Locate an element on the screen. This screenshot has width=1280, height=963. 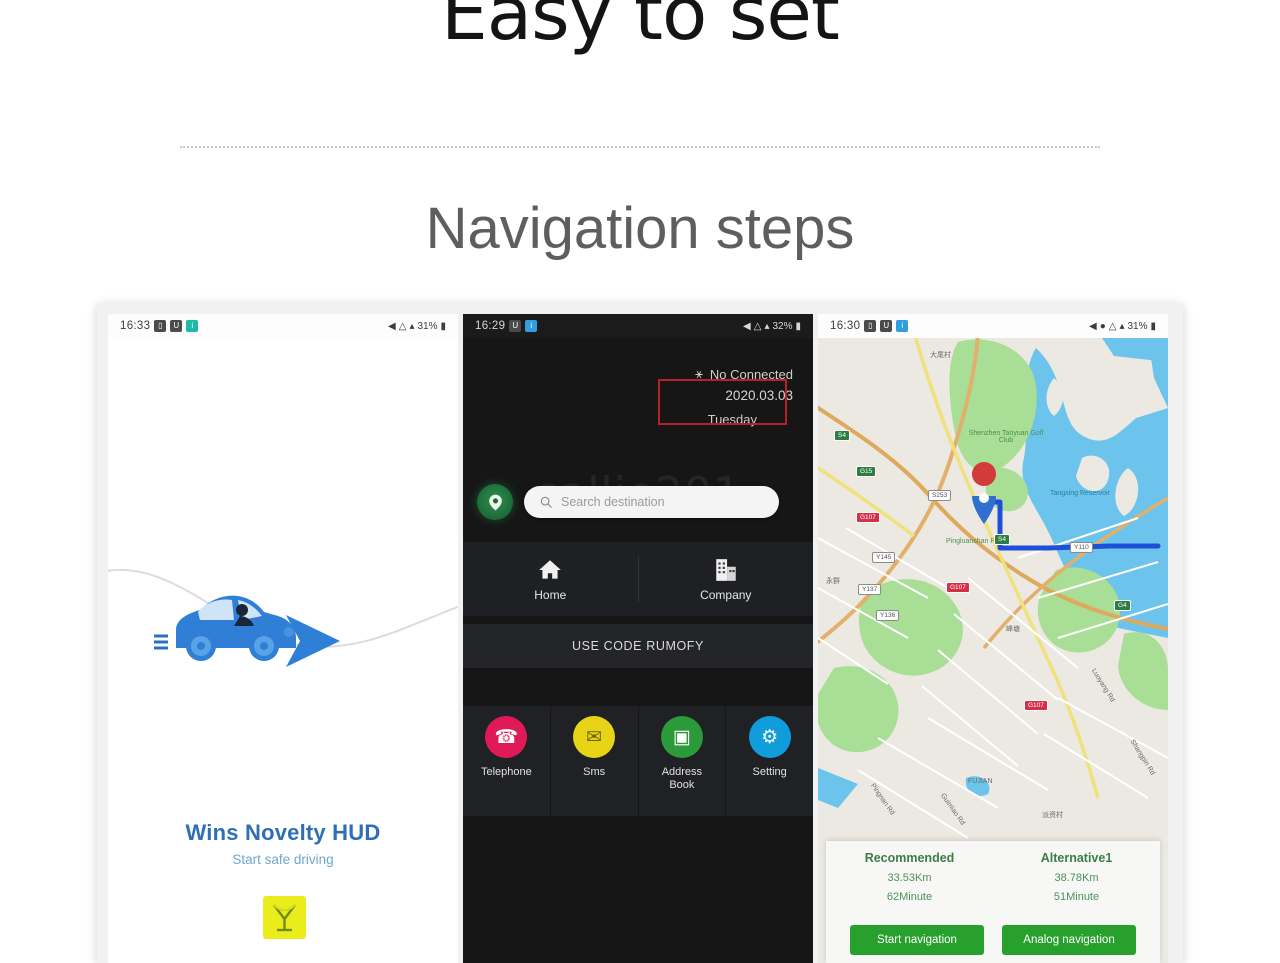
route-shield: Y110 is located at coordinates (1081, 547).